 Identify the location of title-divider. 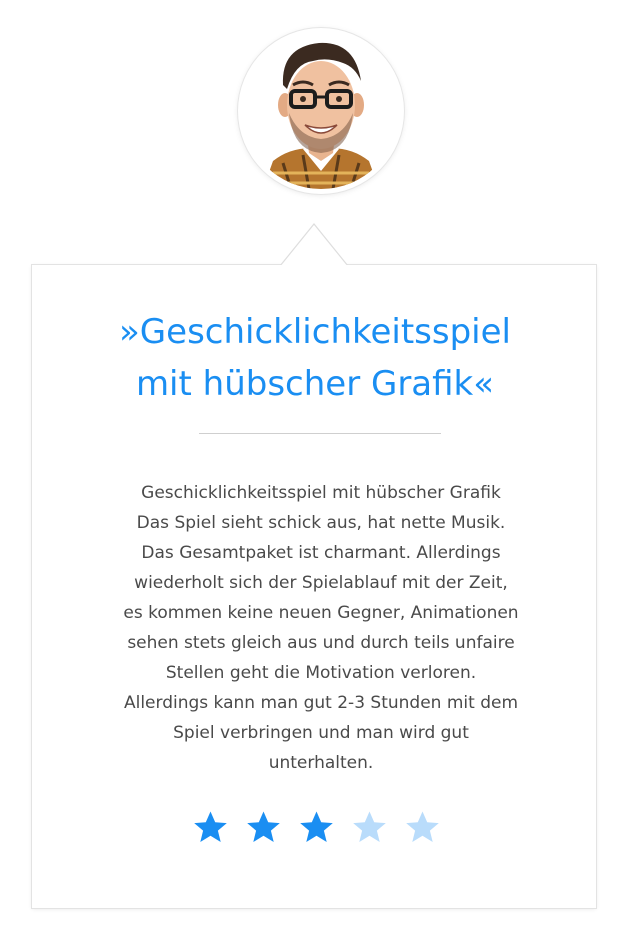
(320, 433).